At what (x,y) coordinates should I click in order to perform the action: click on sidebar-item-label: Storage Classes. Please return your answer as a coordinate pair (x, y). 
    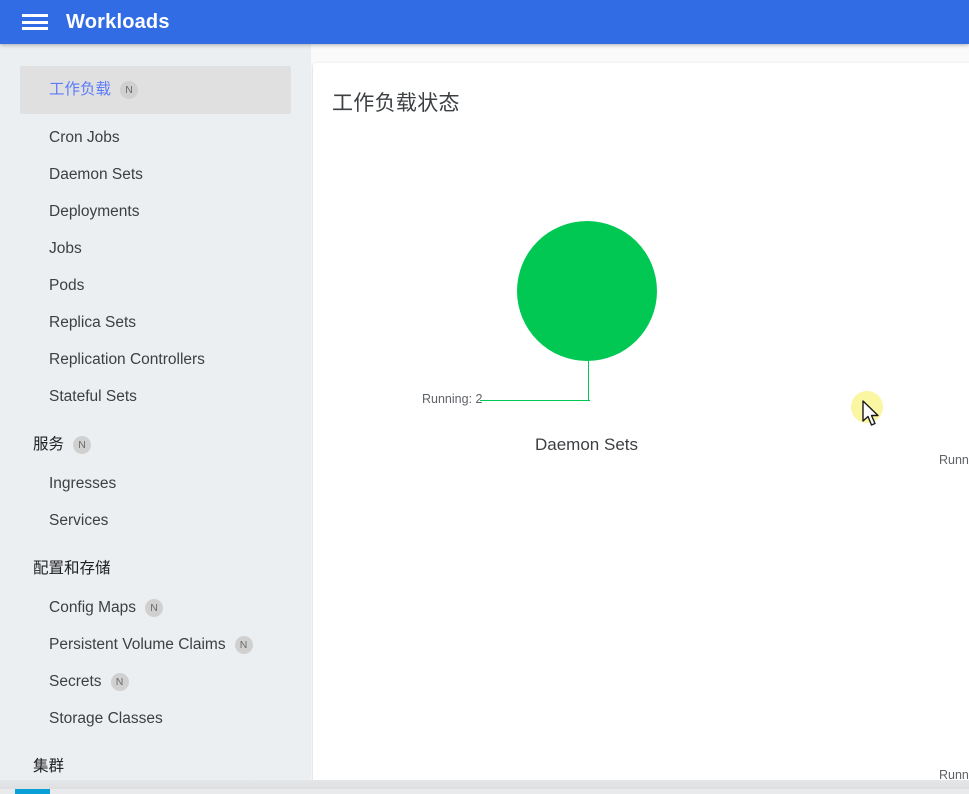
    Looking at the image, I should click on (106, 718).